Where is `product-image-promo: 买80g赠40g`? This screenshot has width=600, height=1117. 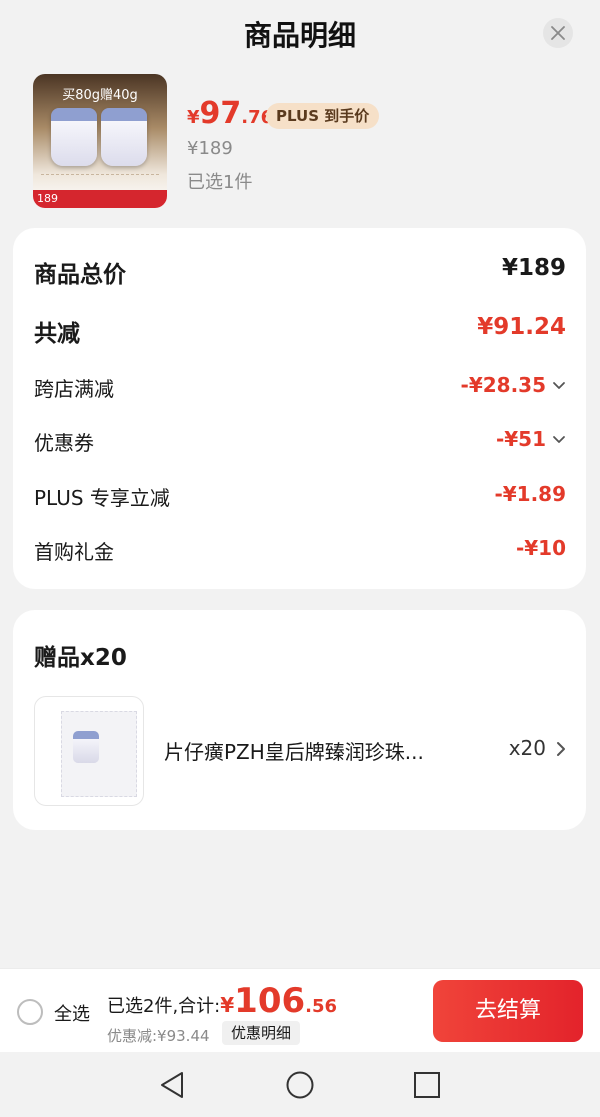 product-image-promo: 买80g赠40g is located at coordinates (100, 95).